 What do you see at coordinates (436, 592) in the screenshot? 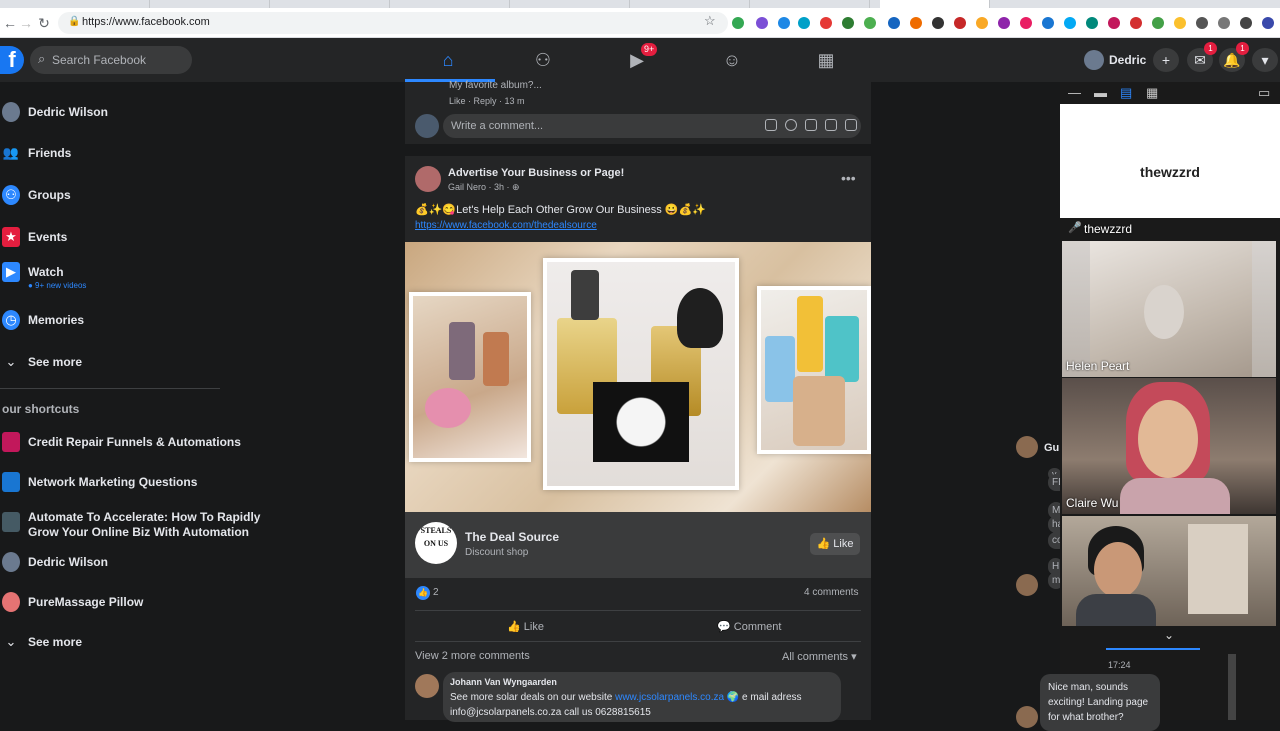
I see `reaction-count: 2` at bounding box center [436, 592].